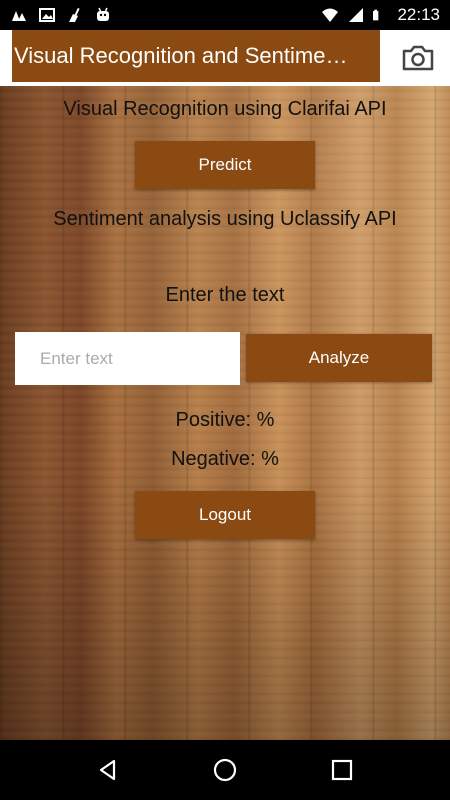  I want to click on positive-result: Positive: %, so click(225, 420).